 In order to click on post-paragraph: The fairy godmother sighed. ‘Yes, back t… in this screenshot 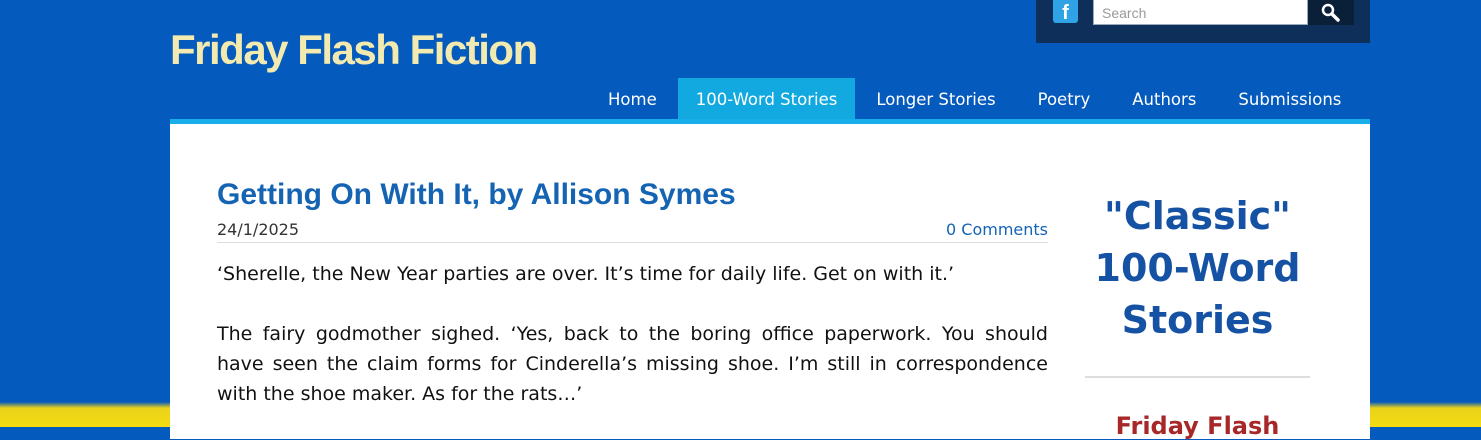, I will do `click(632, 364)`.